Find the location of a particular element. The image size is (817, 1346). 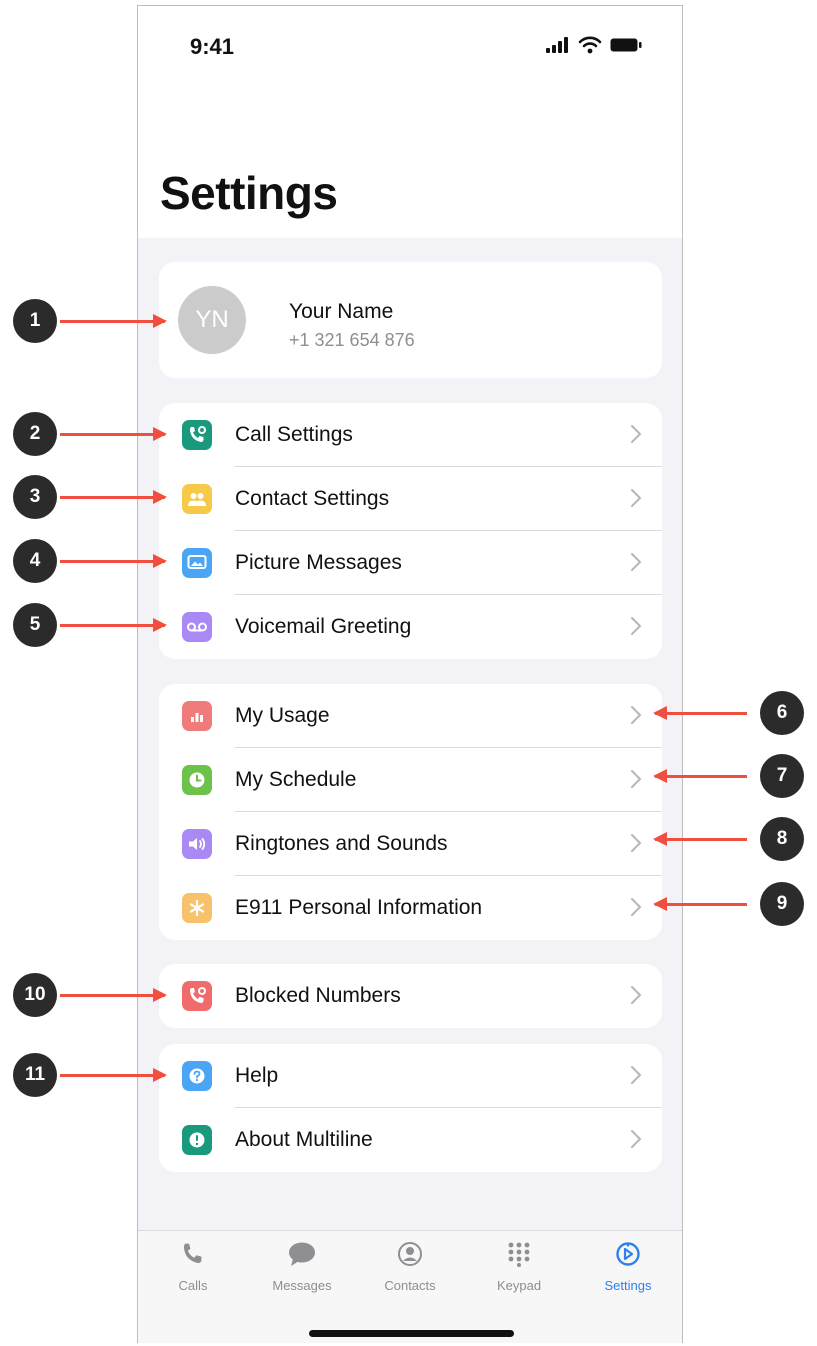

status-icons is located at coordinates (594, 45).